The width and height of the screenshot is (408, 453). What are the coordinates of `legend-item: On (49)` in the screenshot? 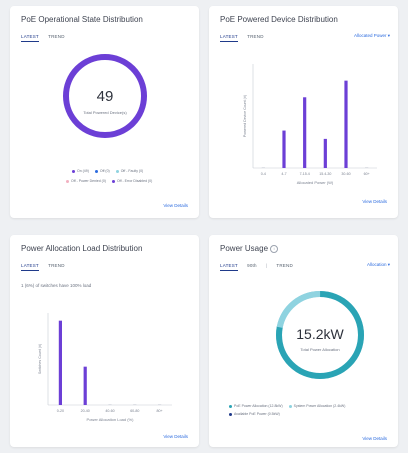 It's located at (80, 171).